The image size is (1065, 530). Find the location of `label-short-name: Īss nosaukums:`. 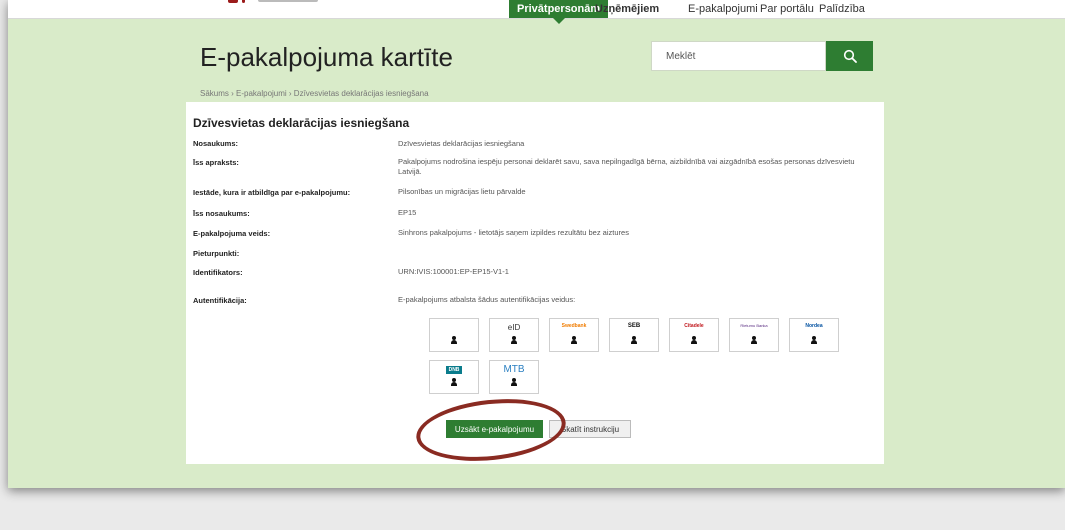

label-short-name: Īss nosaukums: is located at coordinates (221, 213).